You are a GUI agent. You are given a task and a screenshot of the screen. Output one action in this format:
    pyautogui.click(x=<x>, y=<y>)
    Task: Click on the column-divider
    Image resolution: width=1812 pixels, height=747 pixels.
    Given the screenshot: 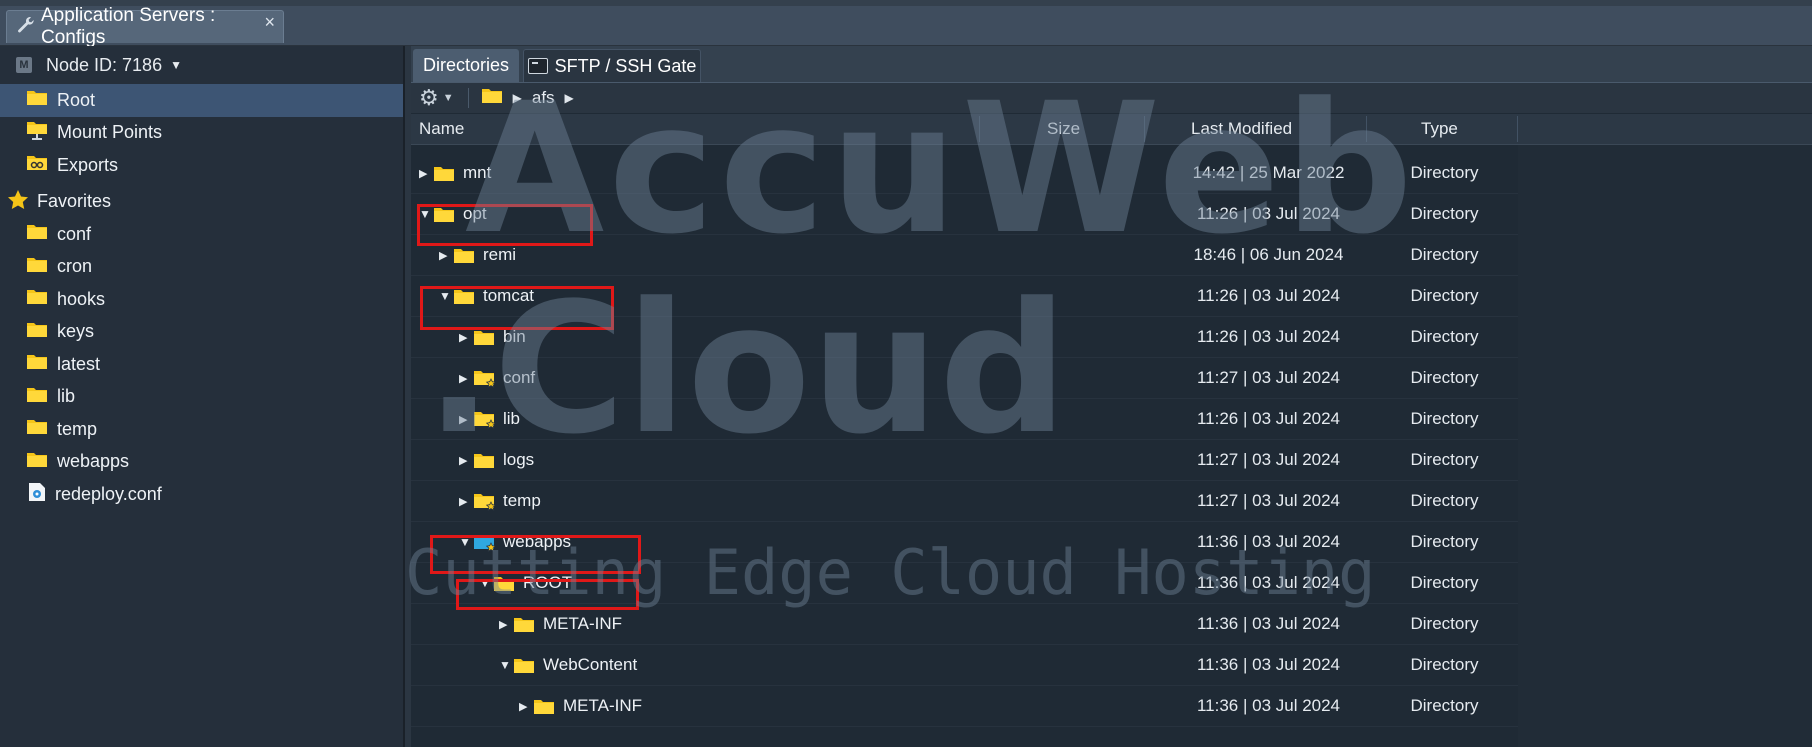 What is the action you would take?
    pyautogui.click(x=1517, y=129)
    